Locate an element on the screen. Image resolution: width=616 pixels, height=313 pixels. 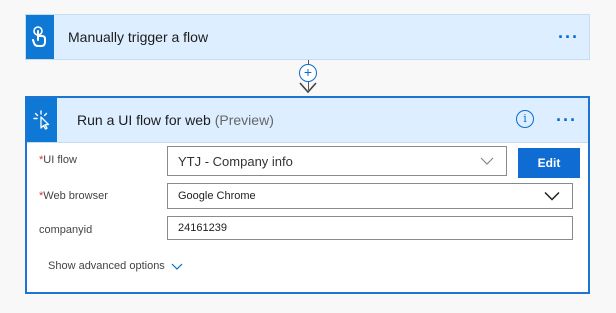
web-browser-value: Google Chrome is located at coordinates (217, 196).